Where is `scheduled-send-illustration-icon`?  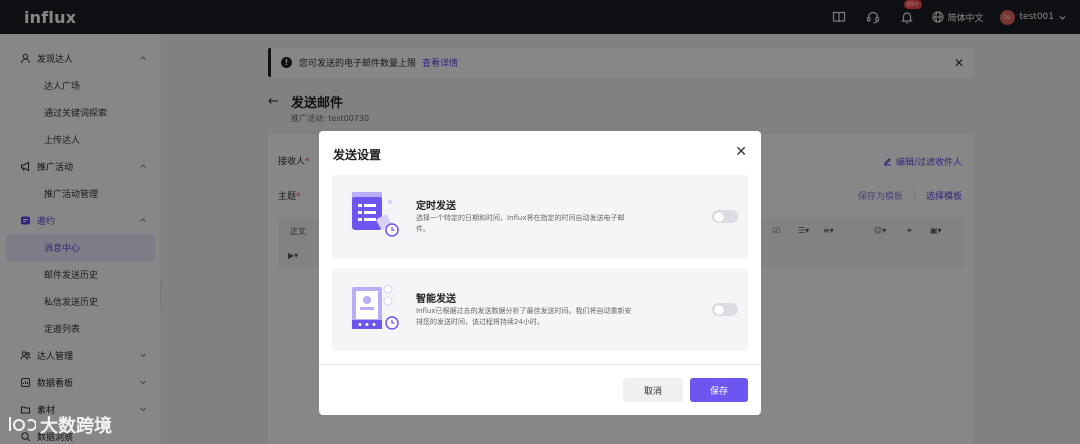
scheduled-send-illustration-icon is located at coordinates (375, 214).